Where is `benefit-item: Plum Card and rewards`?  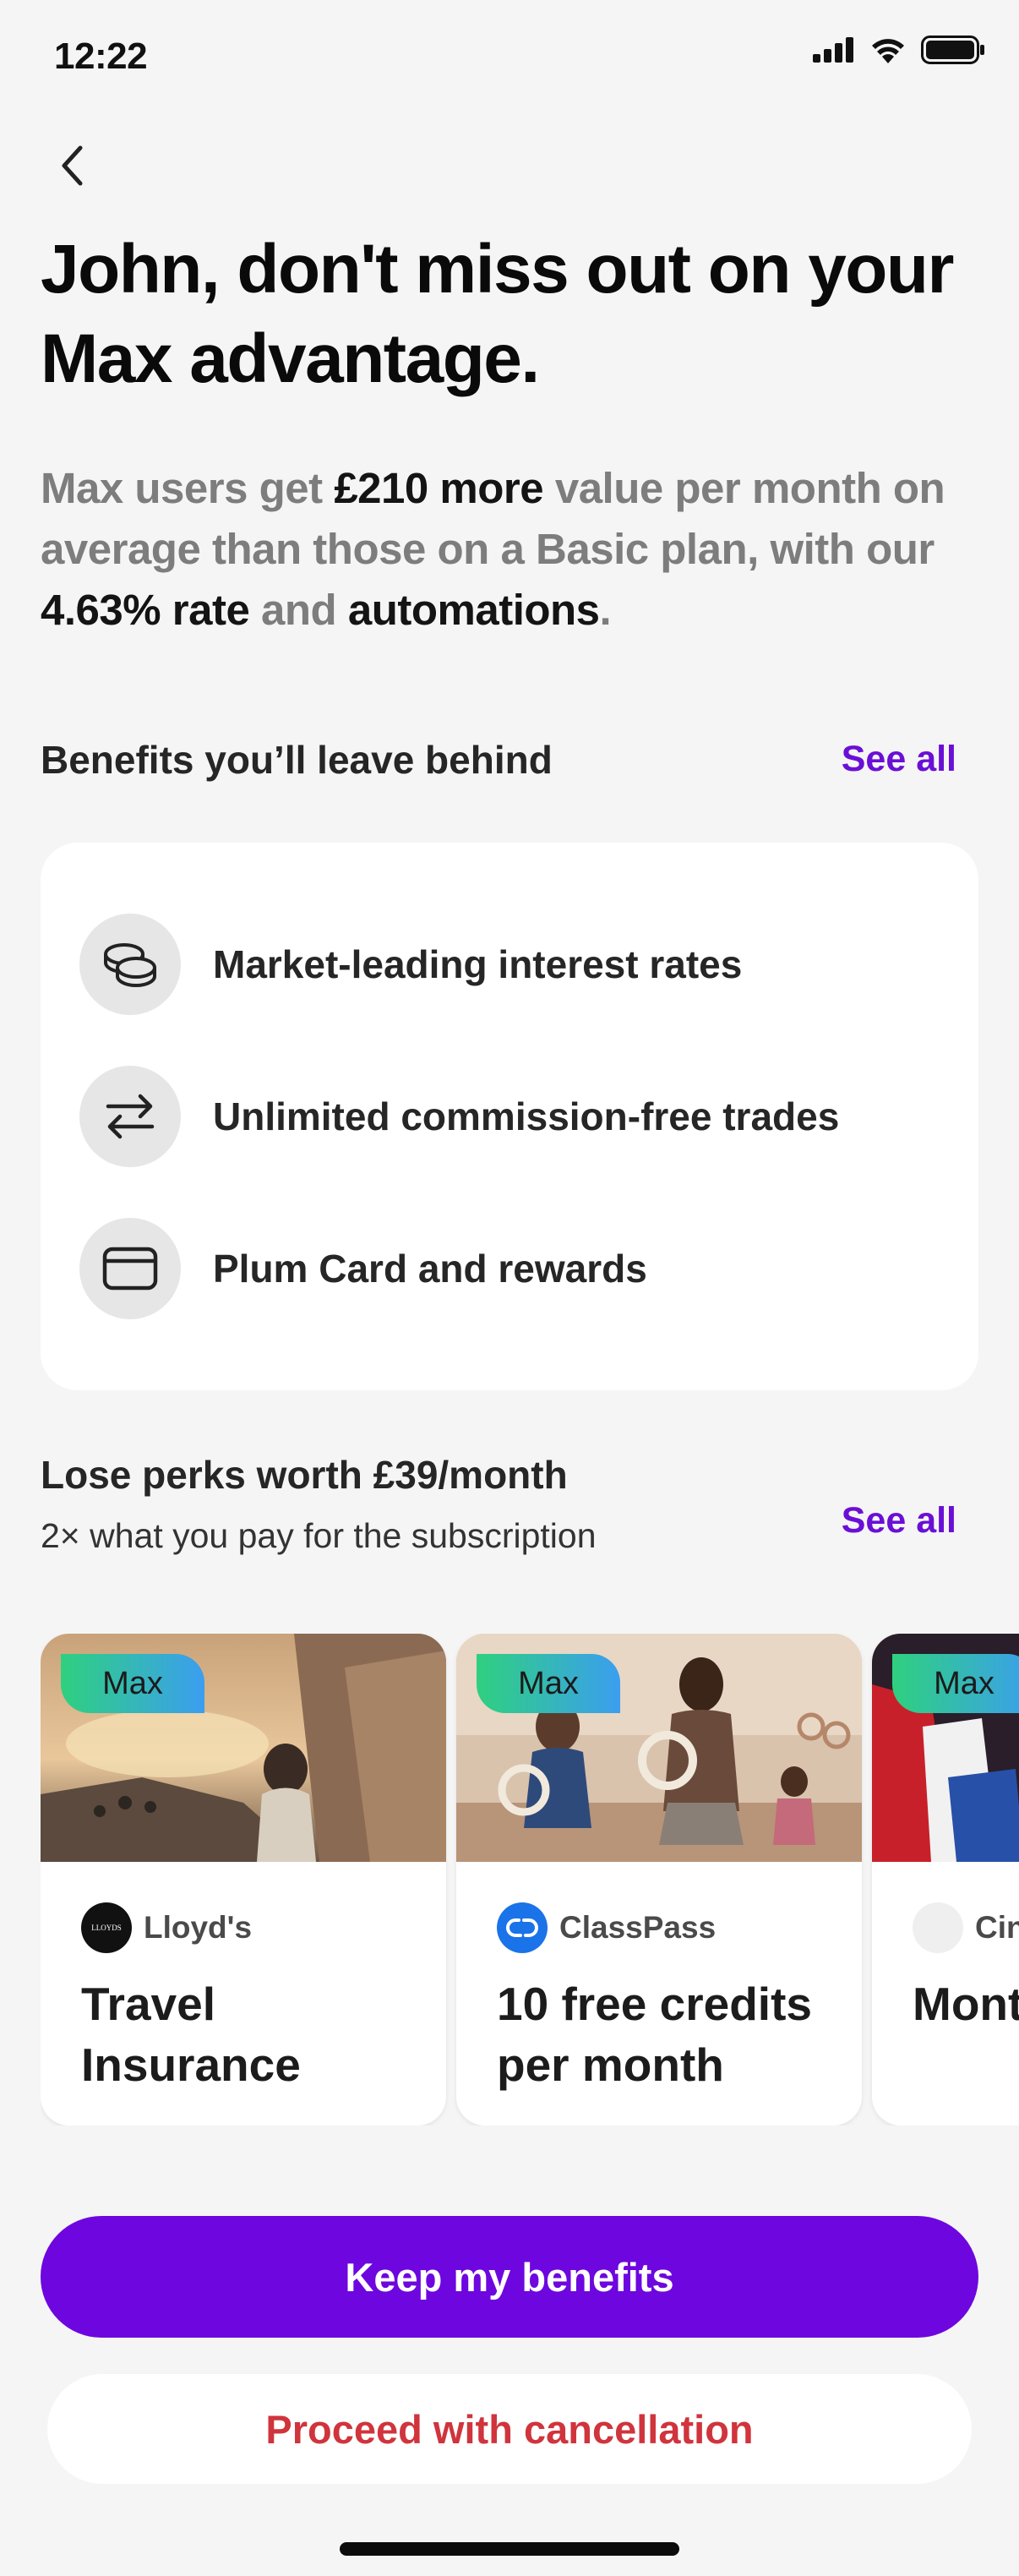 benefit-item: Plum Card and rewards is located at coordinates (363, 1268).